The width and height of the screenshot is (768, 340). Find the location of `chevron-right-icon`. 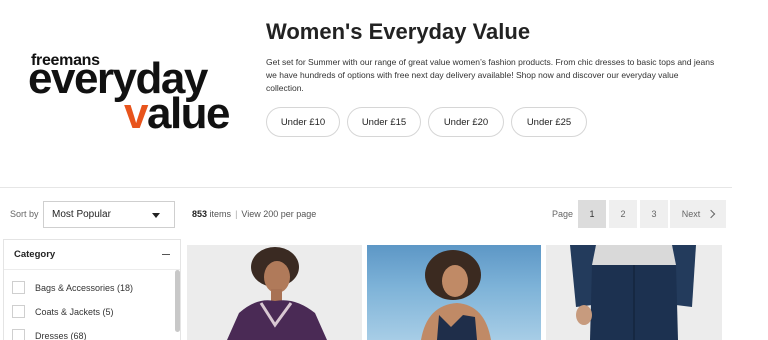

chevron-right-icon is located at coordinates (711, 214).